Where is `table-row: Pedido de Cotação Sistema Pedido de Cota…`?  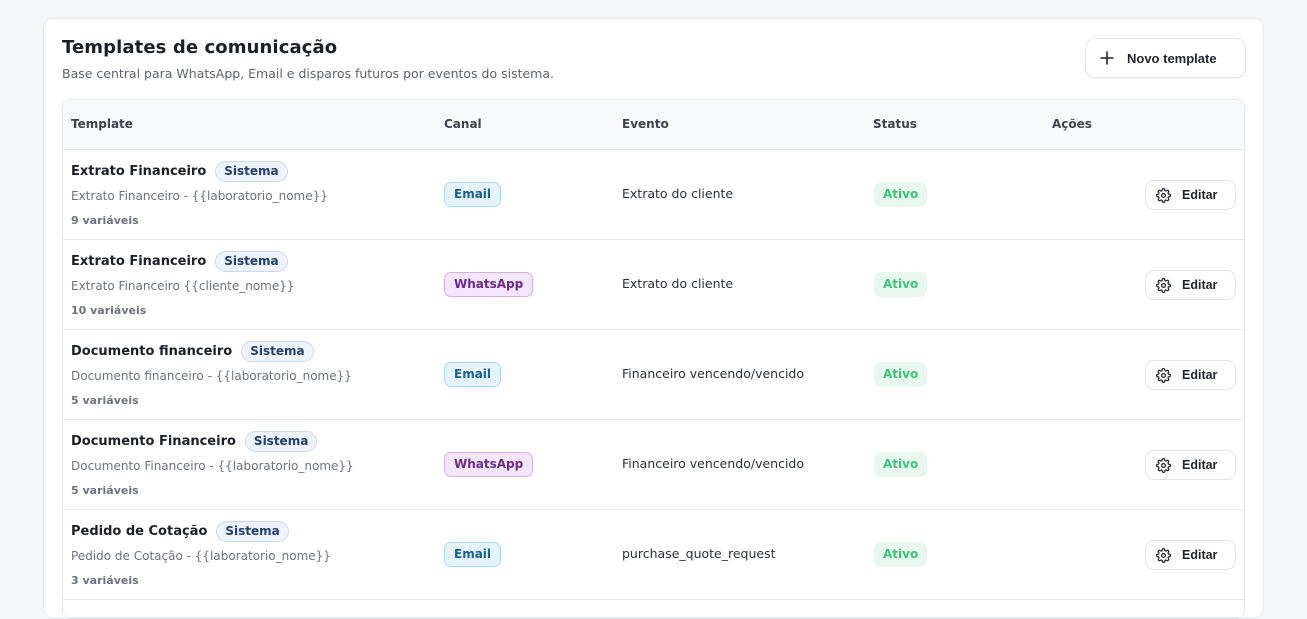 table-row: Pedido de Cotação Sistema Pedido de Cota… is located at coordinates (653, 555).